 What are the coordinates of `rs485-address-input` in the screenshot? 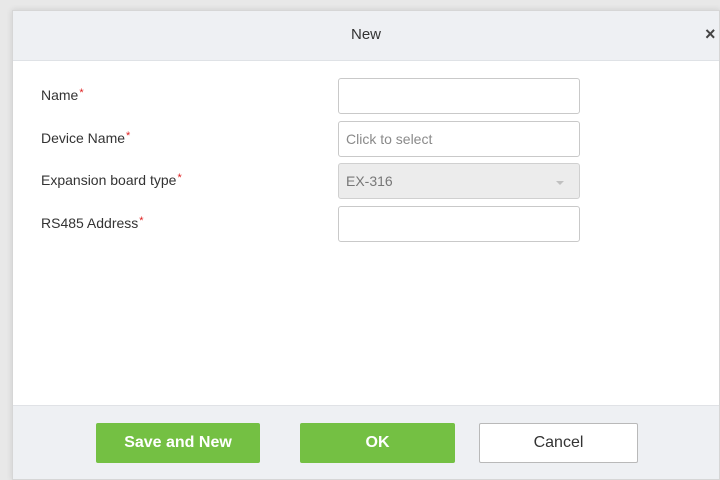 It's located at (459, 224).